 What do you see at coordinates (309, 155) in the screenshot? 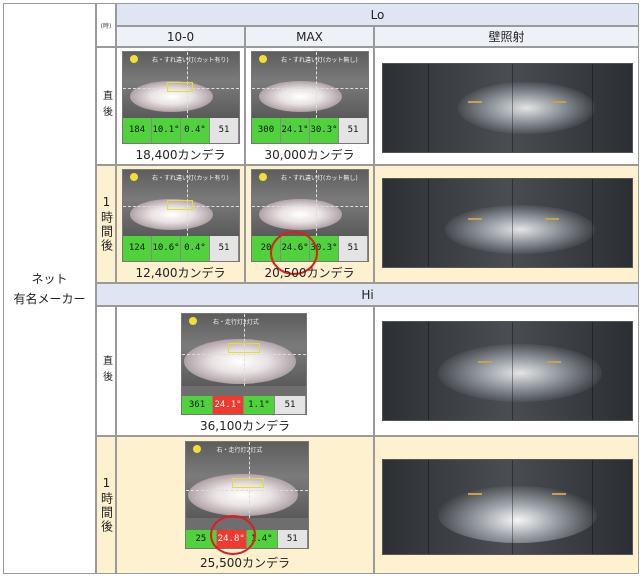
I see `candela-value: 30,000カンデラ` at bounding box center [309, 155].